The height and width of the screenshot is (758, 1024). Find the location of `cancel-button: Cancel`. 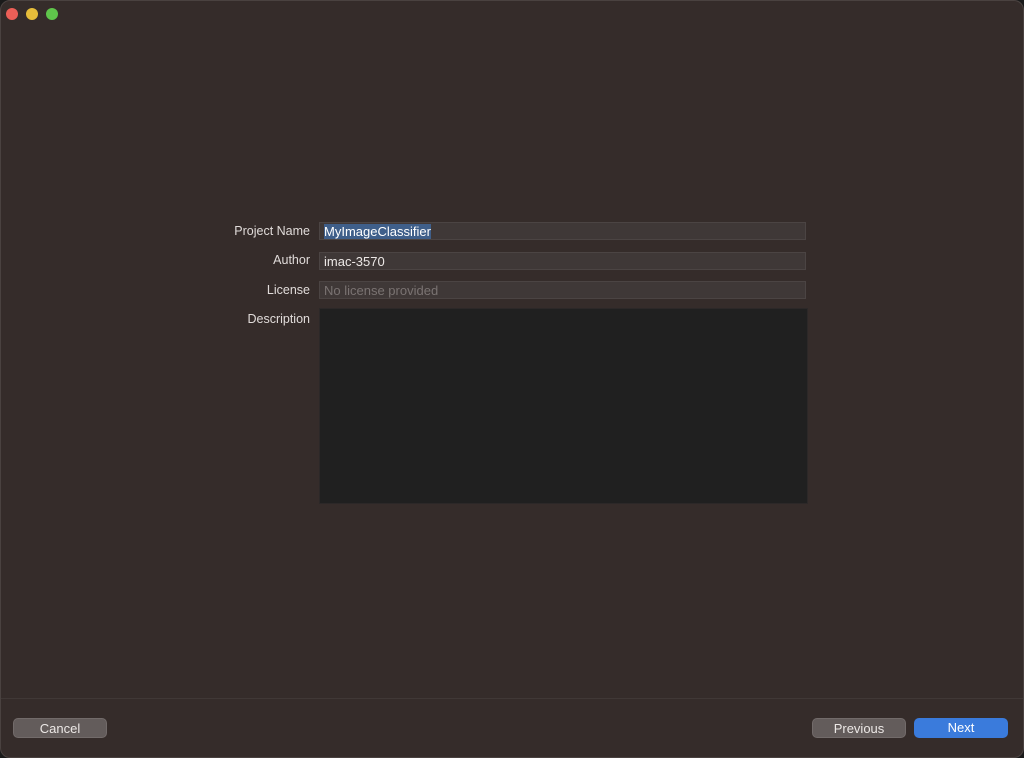

cancel-button: Cancel is located at coordinates (60, 728).